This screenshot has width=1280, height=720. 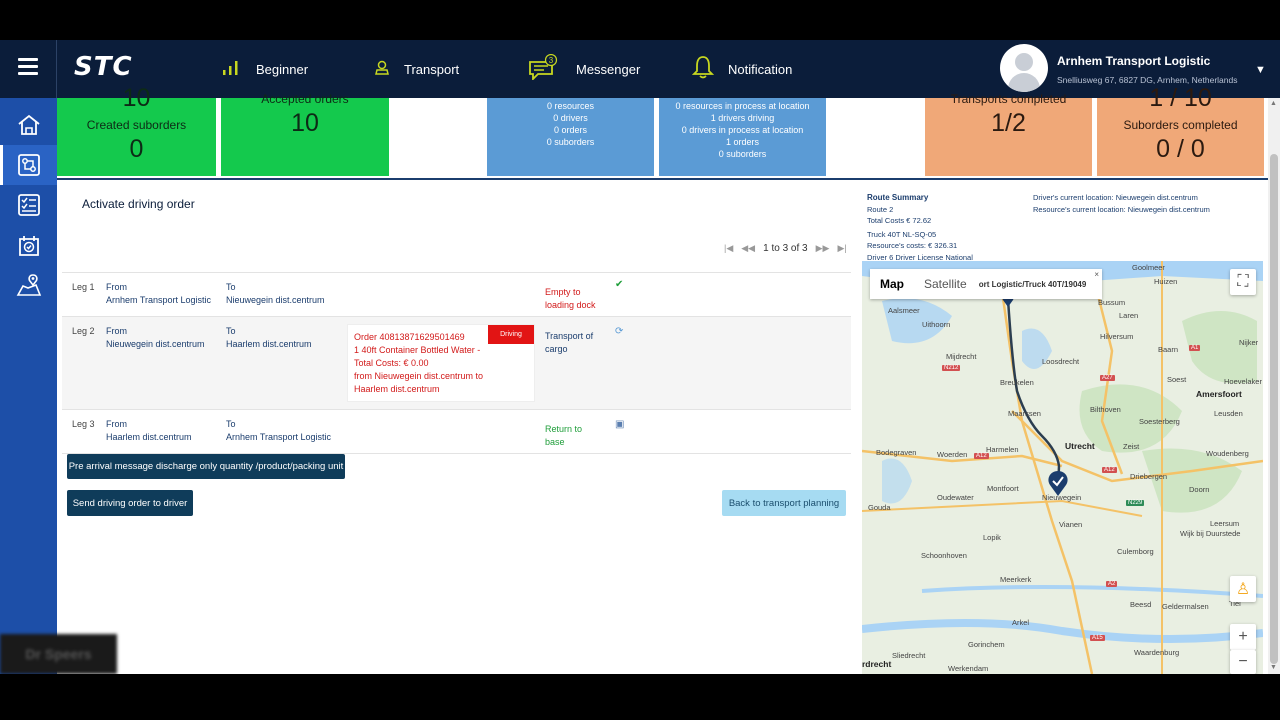 I want to click on zoom-in-icon: +, so click(x=1243, y=637).